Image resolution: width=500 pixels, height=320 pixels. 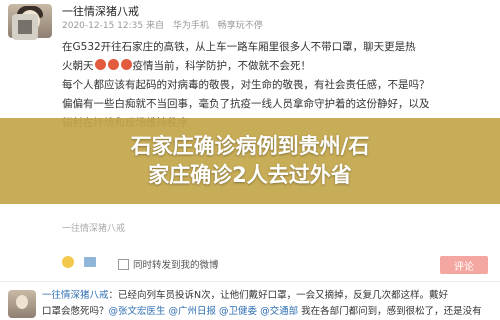 I want to click on post-line: 偏偏有一些白痴就不当回事，毫负了抗疫一线人员拿命守护着的这份静好，以及, so click(x=246, y=104).